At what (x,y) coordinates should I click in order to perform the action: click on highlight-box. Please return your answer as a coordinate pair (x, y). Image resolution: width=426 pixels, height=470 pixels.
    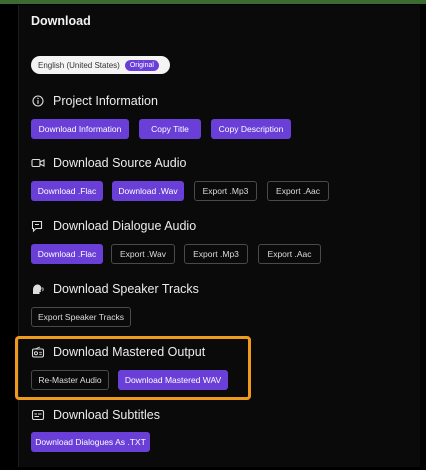
    Looking at the image, I should click on (133, 368).